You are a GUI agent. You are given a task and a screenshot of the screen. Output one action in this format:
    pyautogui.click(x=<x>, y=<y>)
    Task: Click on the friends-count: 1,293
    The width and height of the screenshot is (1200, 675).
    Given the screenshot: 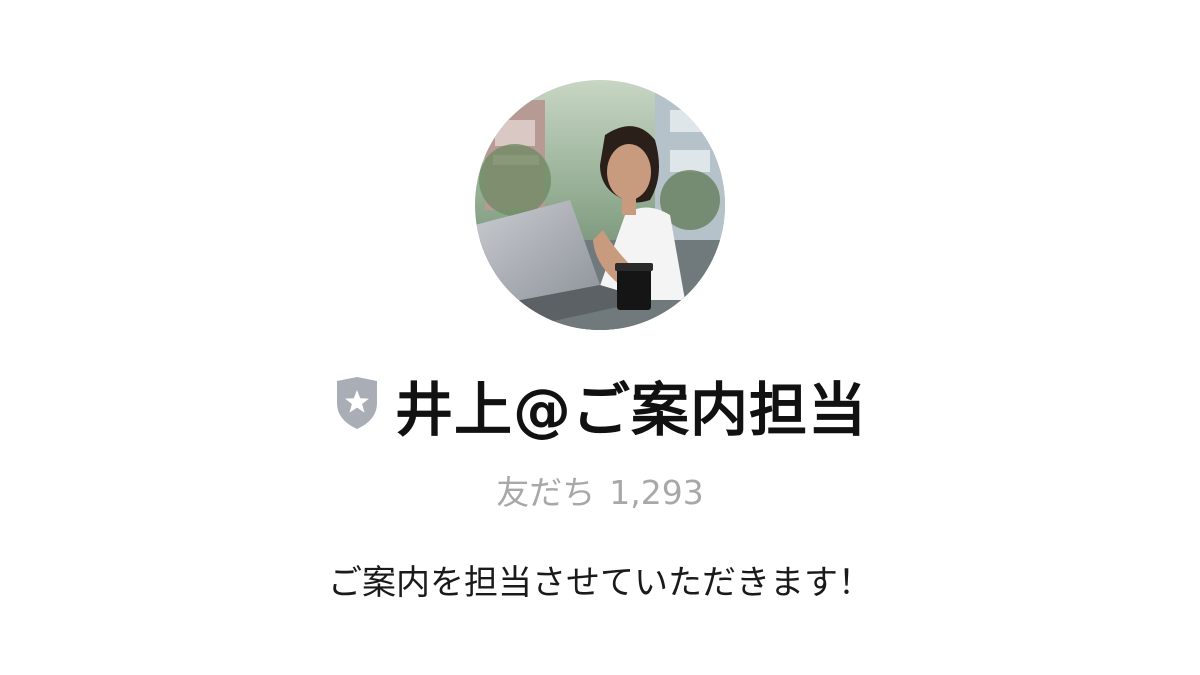 What is the action you would take?
    pyautogui.click(x=656, y=492)
    